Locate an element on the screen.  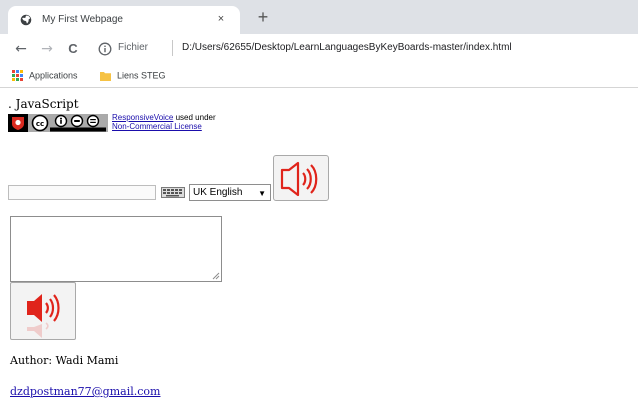
javascript-text: . JavaScript is located at coordinates (43, 104).